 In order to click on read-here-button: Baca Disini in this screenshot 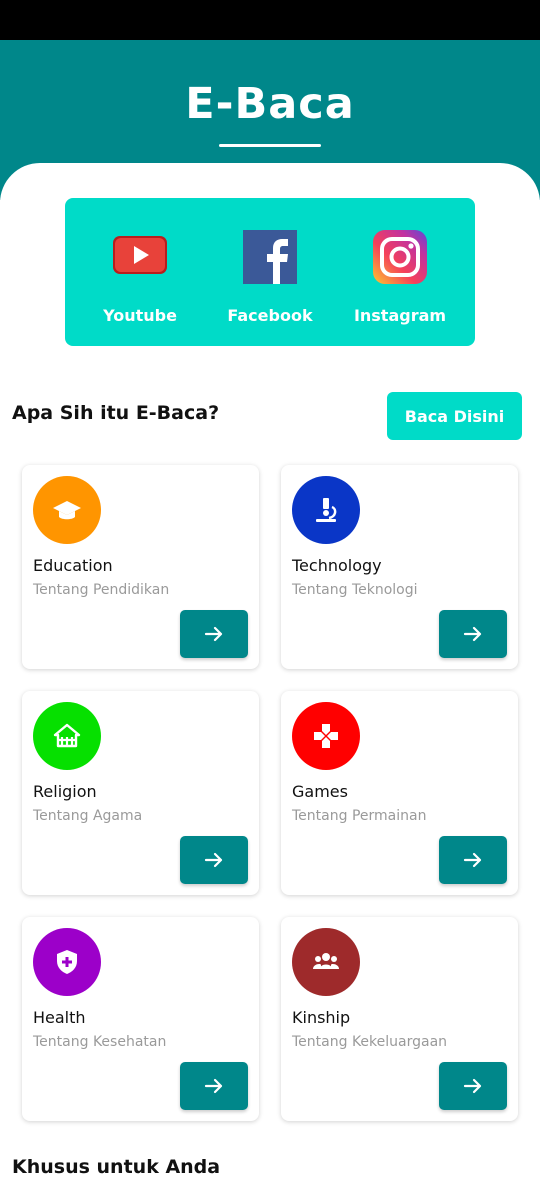, I will do `click(454, 416)`.